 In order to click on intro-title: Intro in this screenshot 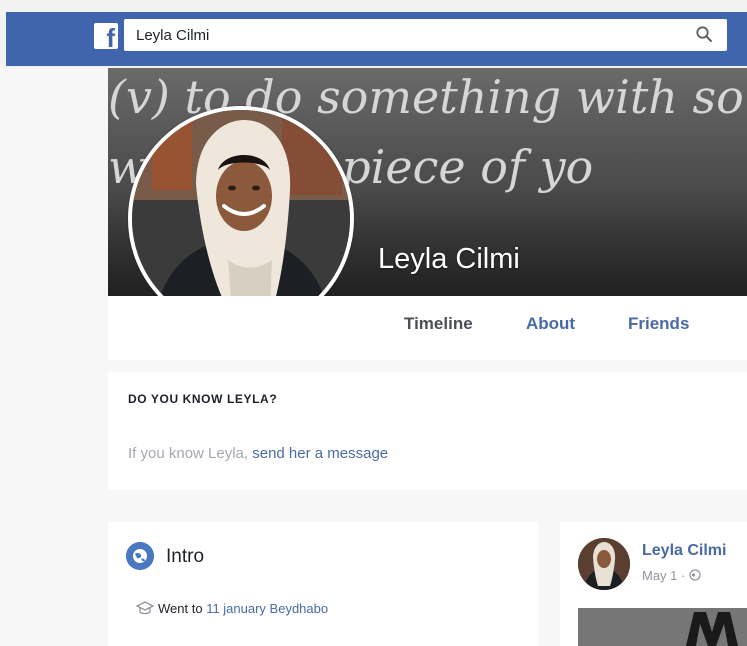, I will do `click(185, 556)`.